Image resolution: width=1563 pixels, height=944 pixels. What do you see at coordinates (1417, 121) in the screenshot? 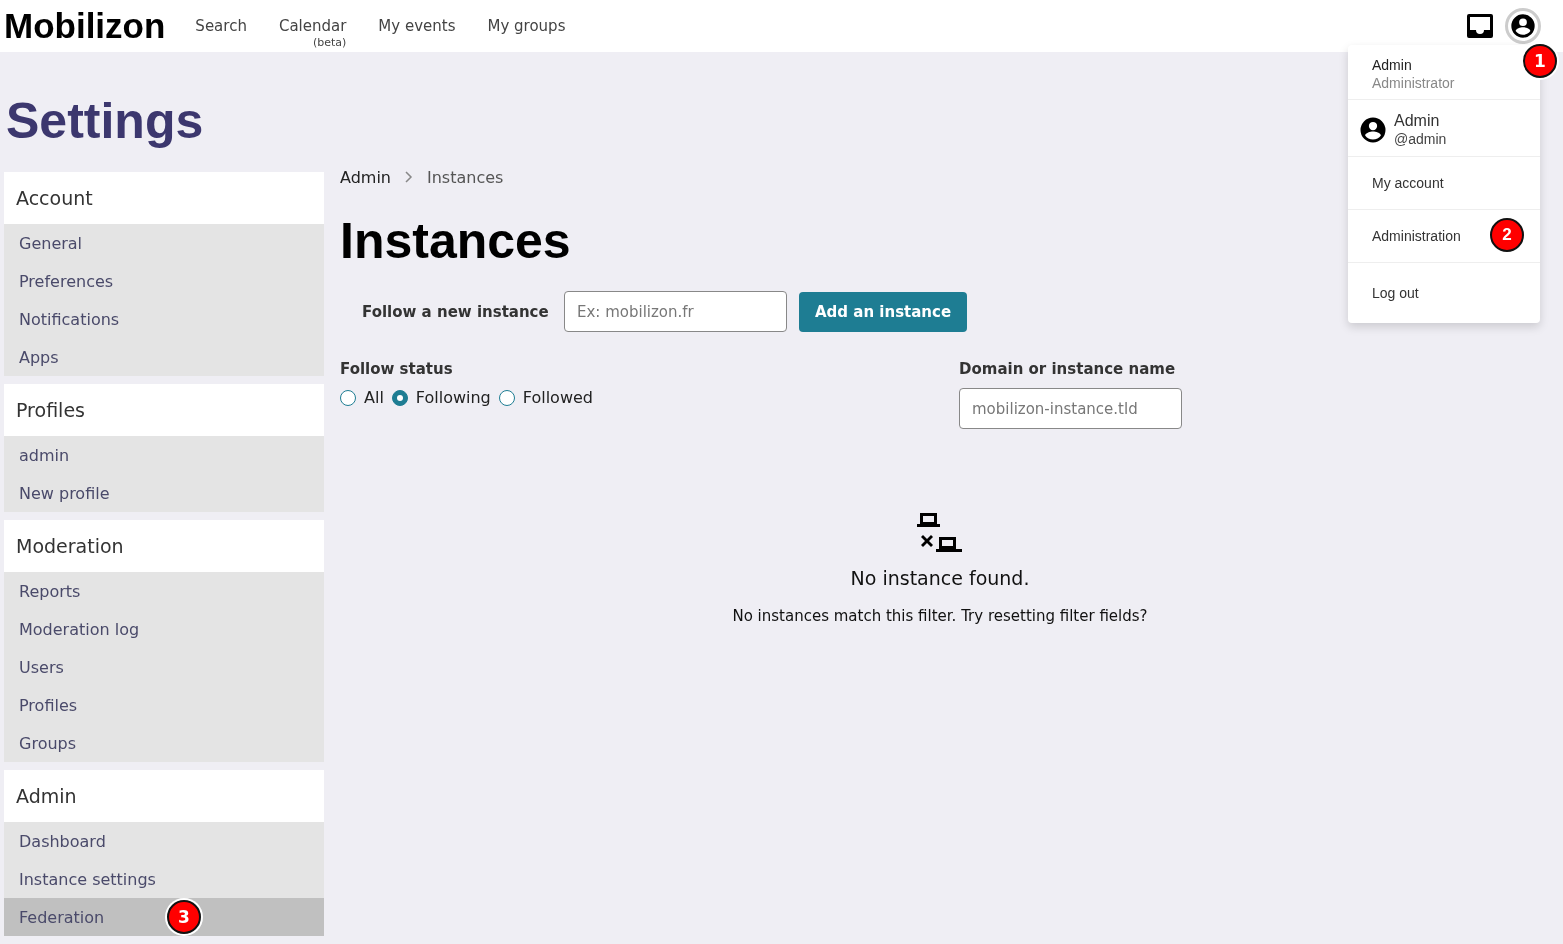
I see `profile-name: Admin` at bounding box center [1417, 121].